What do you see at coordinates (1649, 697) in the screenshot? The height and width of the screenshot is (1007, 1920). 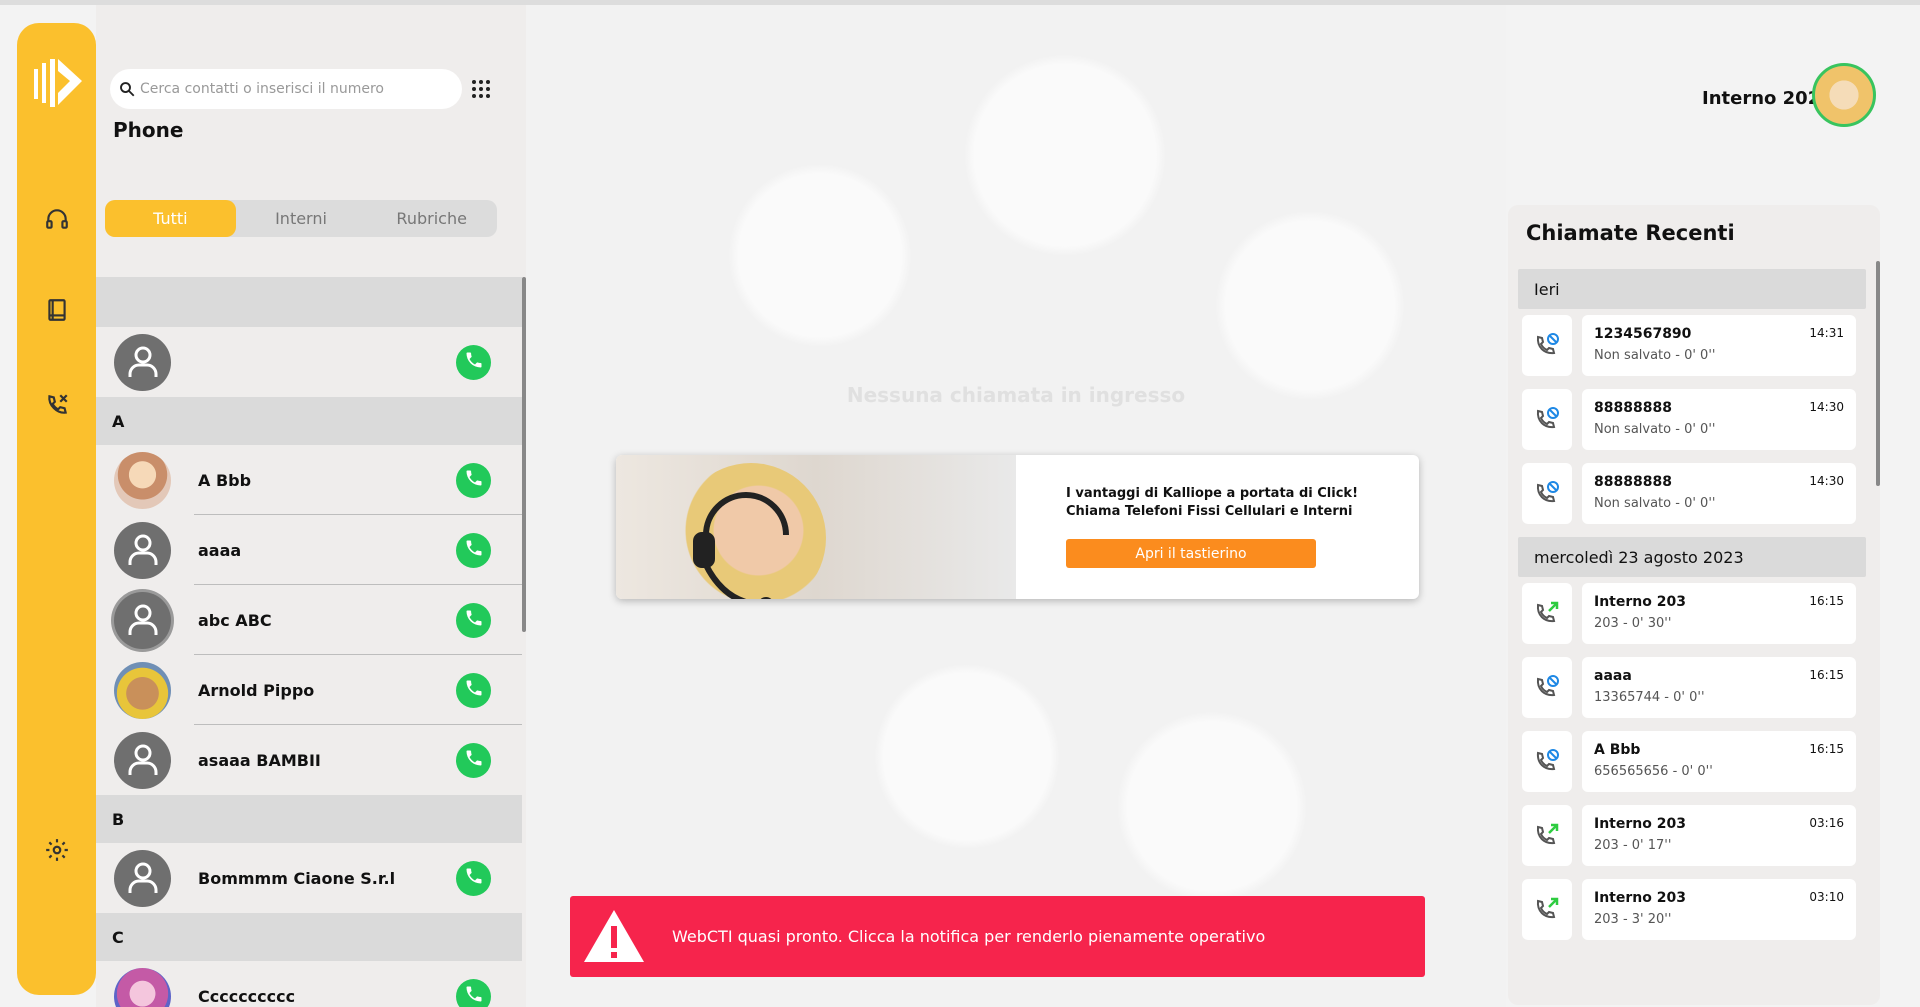 I see `call-detail: 13365744 - 0' 0''` at bounding box center [1649, 697].